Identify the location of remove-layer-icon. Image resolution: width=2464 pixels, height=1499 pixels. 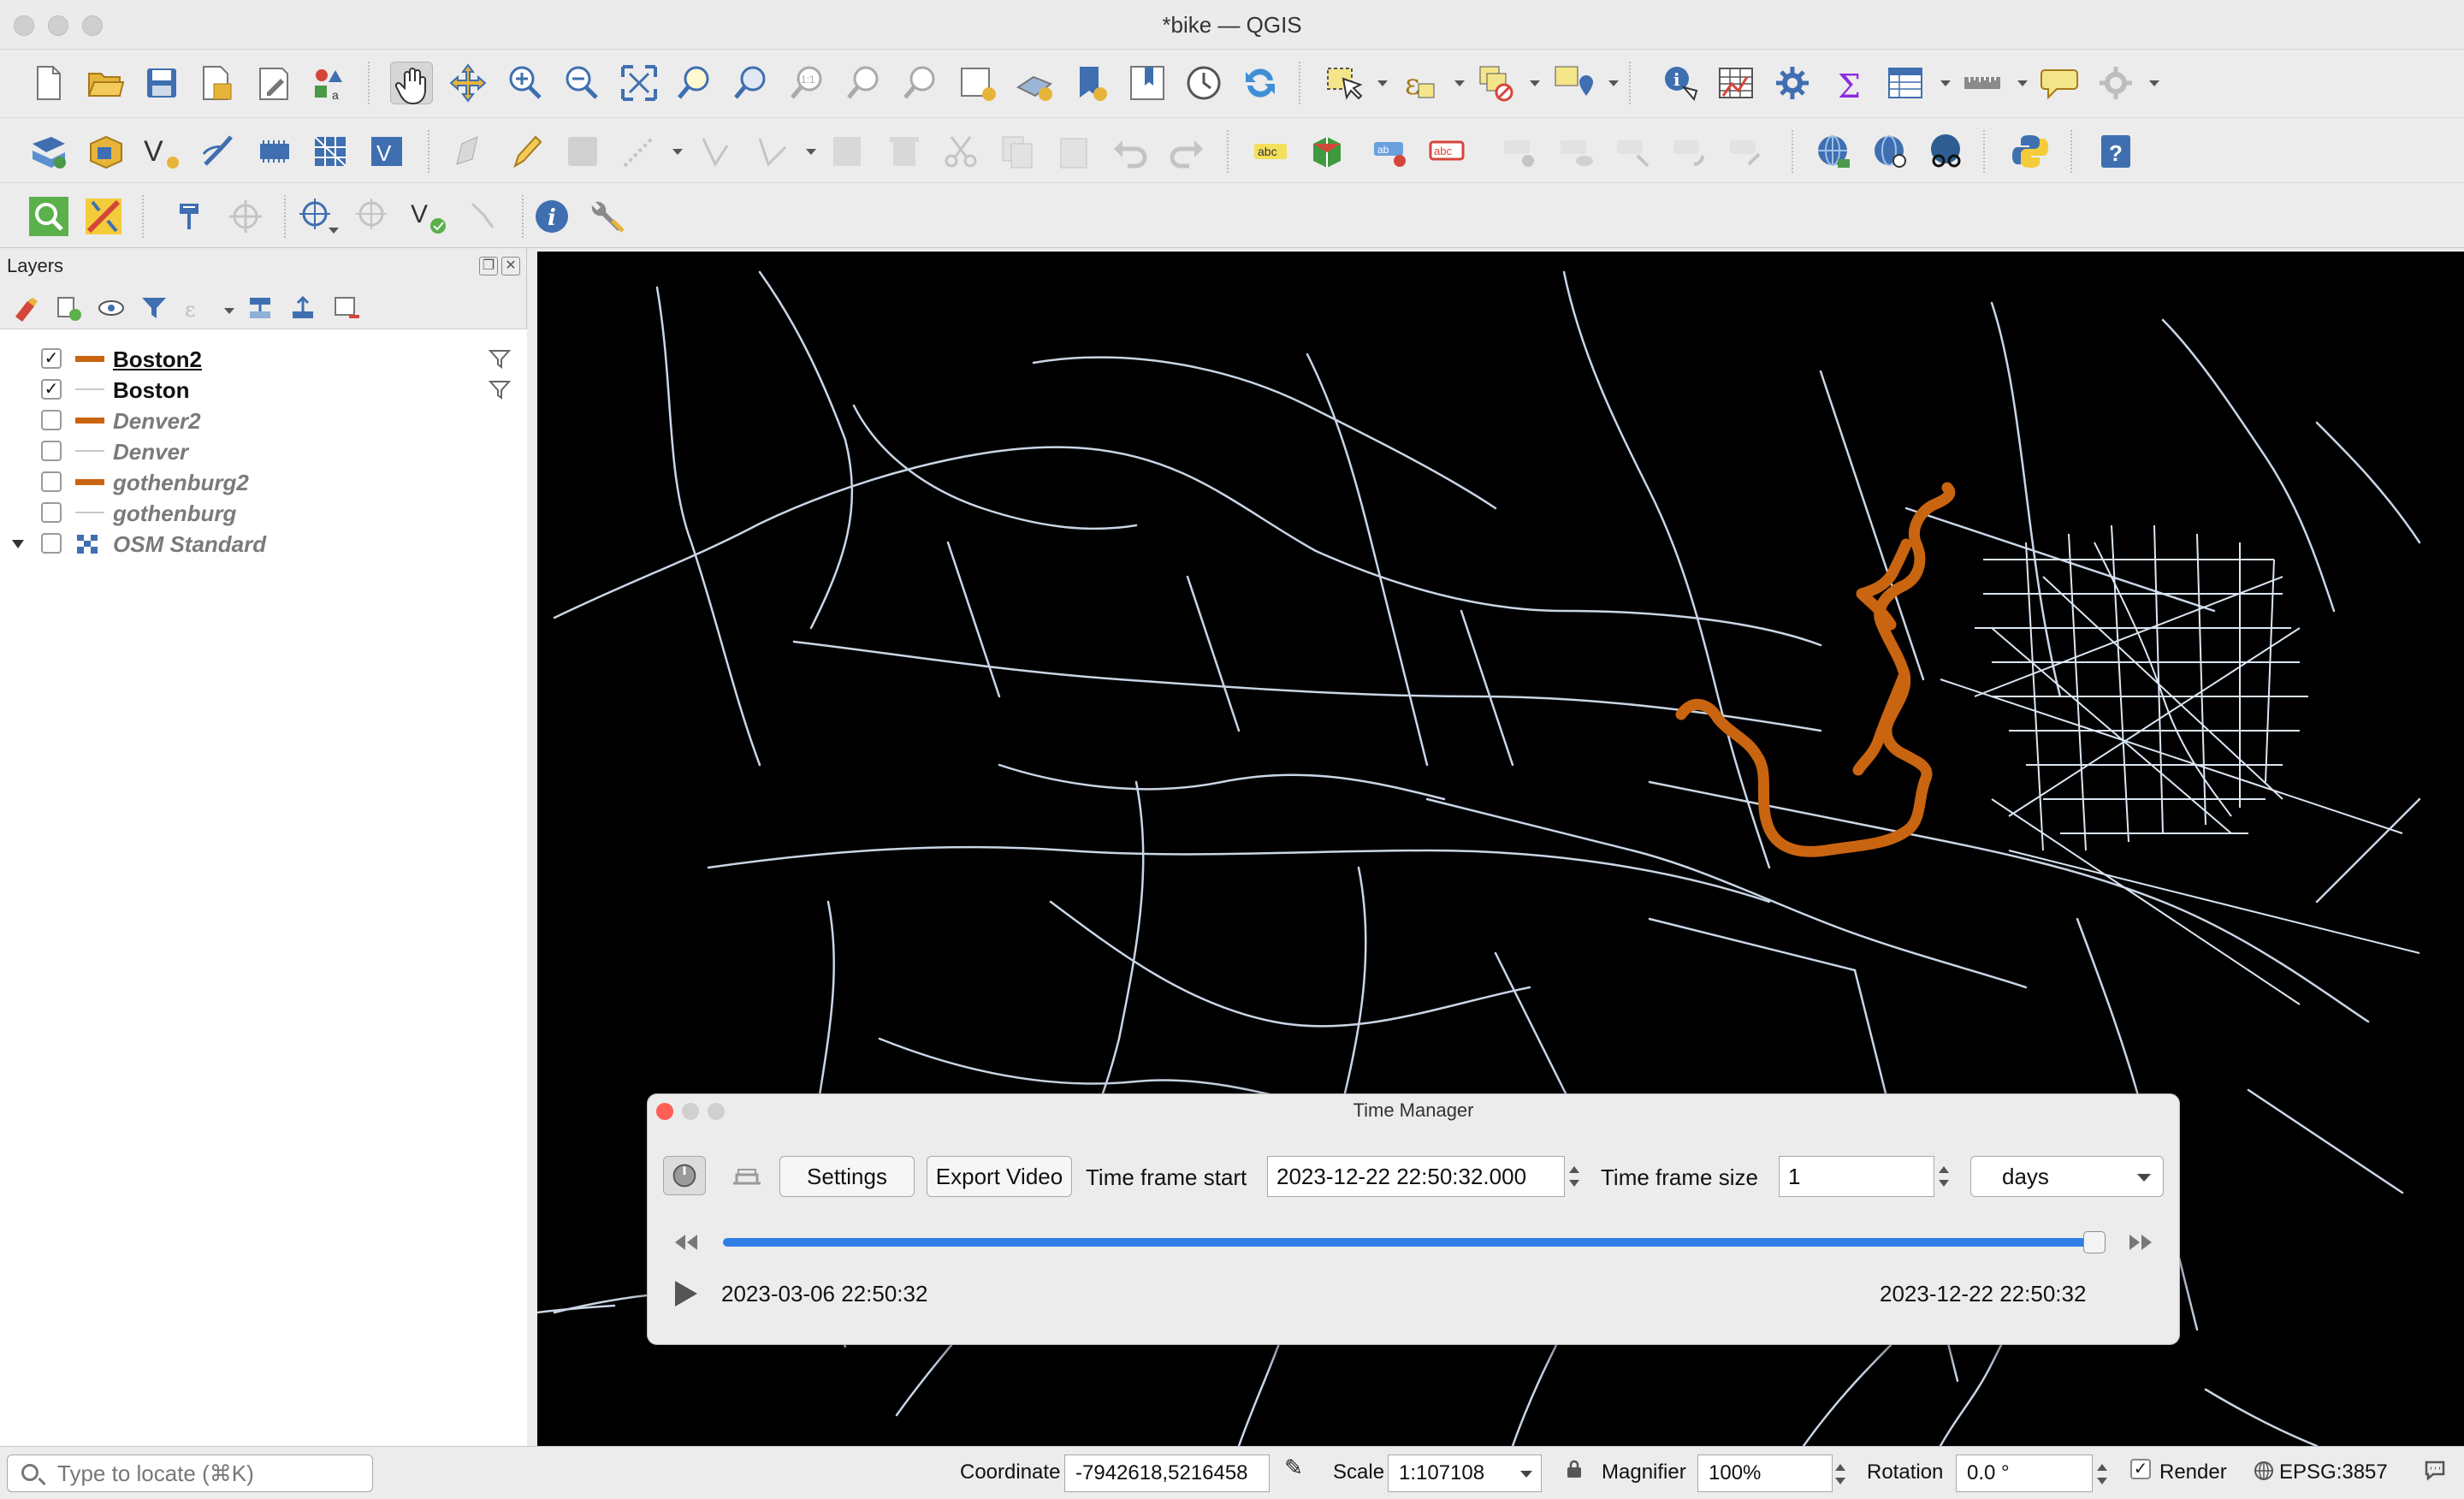
(345, 308).